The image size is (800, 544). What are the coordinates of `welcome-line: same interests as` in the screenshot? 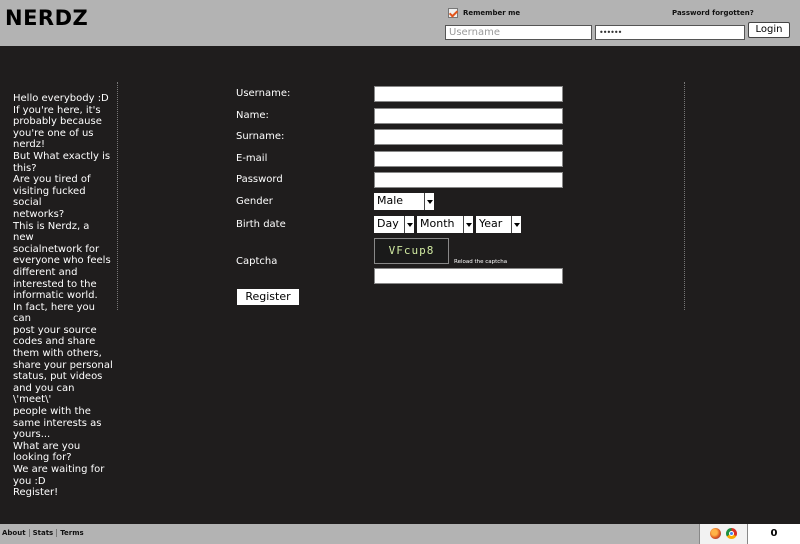 It's located at (57, 423).